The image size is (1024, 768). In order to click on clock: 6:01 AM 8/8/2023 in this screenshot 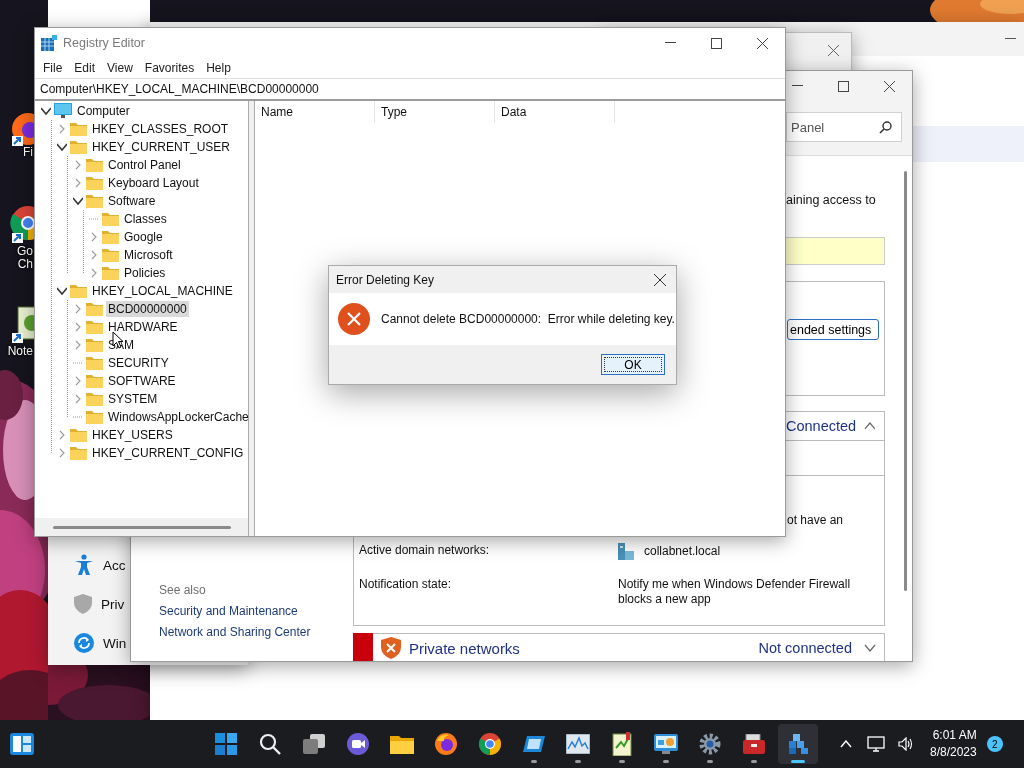, I will do `click(953, 744)`.